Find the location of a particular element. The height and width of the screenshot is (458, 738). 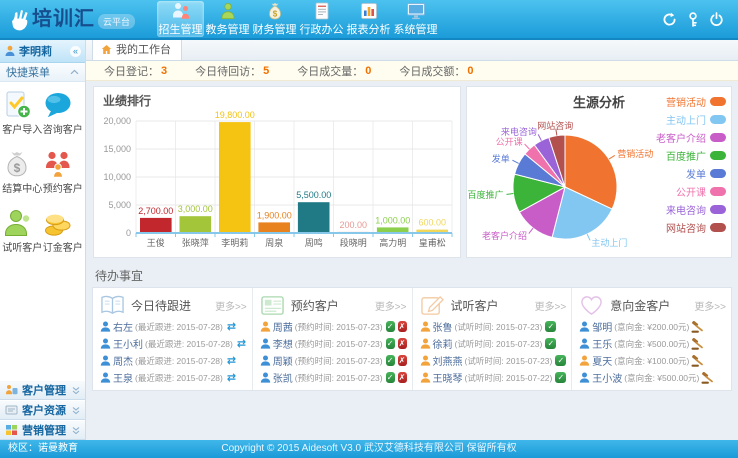

svg-text: 段晓明 is located at coordinates (353, 242).